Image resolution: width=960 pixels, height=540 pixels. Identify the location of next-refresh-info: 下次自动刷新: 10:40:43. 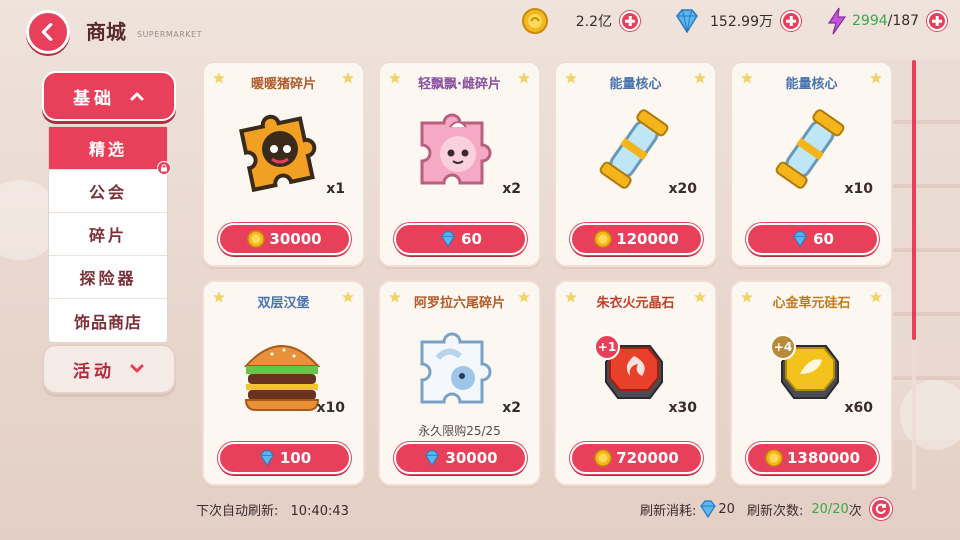
(272, 509).